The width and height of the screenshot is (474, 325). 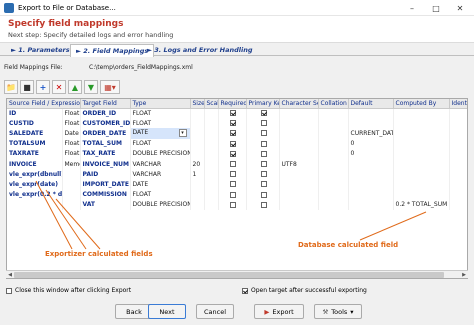 What do you see at coordinates (71, 164) in the screenshot?
I see `source-type-cell: Memo` at bounding box center [71, 164].